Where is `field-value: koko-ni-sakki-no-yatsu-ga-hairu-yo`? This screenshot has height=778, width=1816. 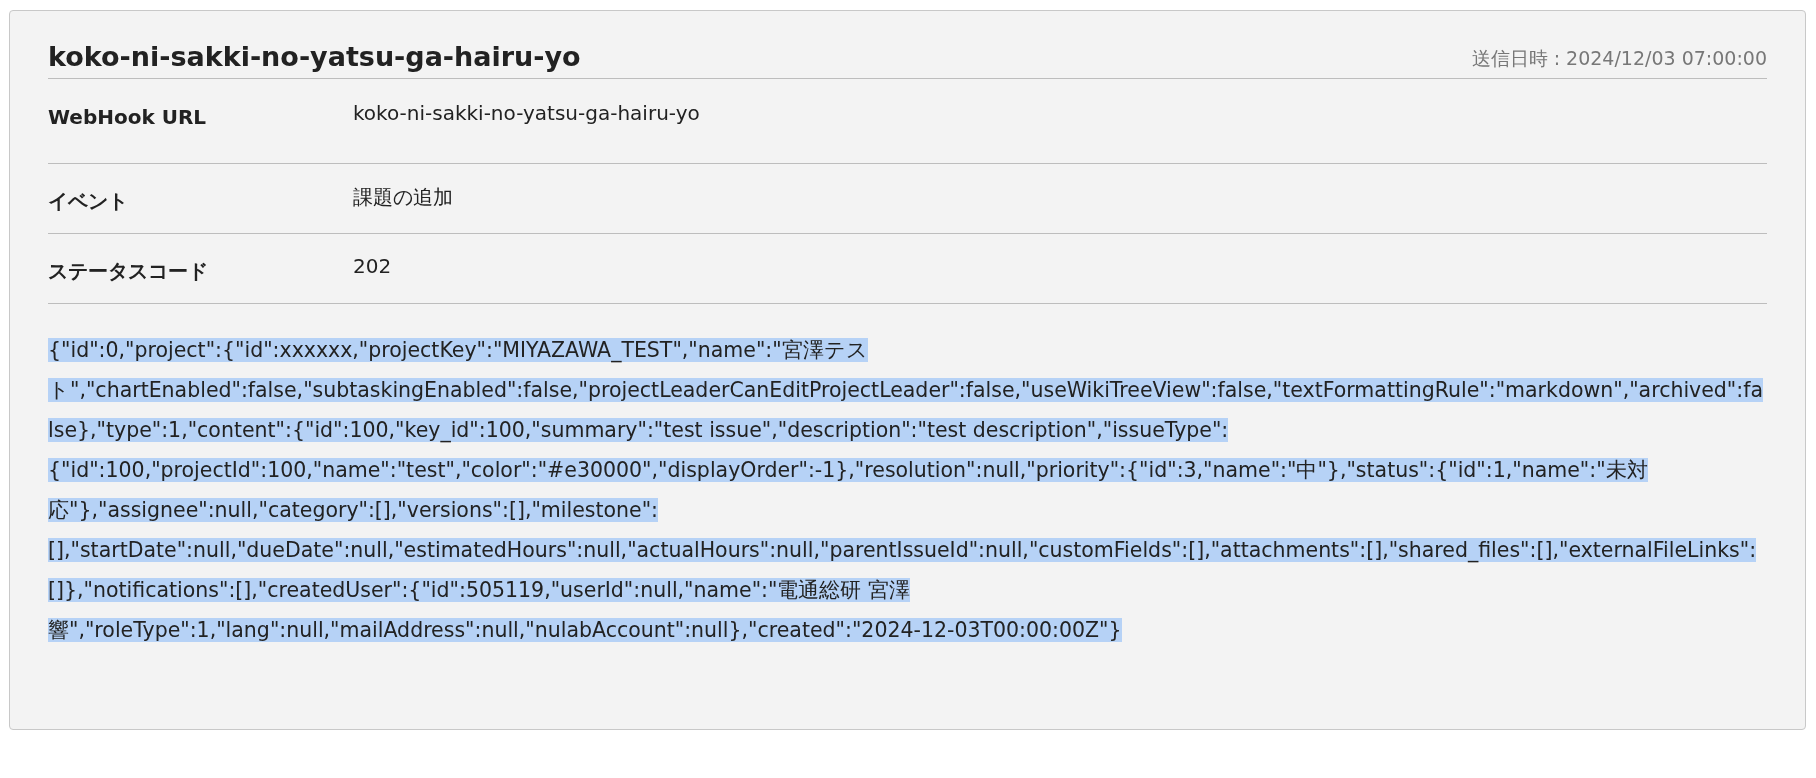 field-value: koko-ni-sakki-no-yatsu-ga-hairu-yo is located at coordinates (526, 114).